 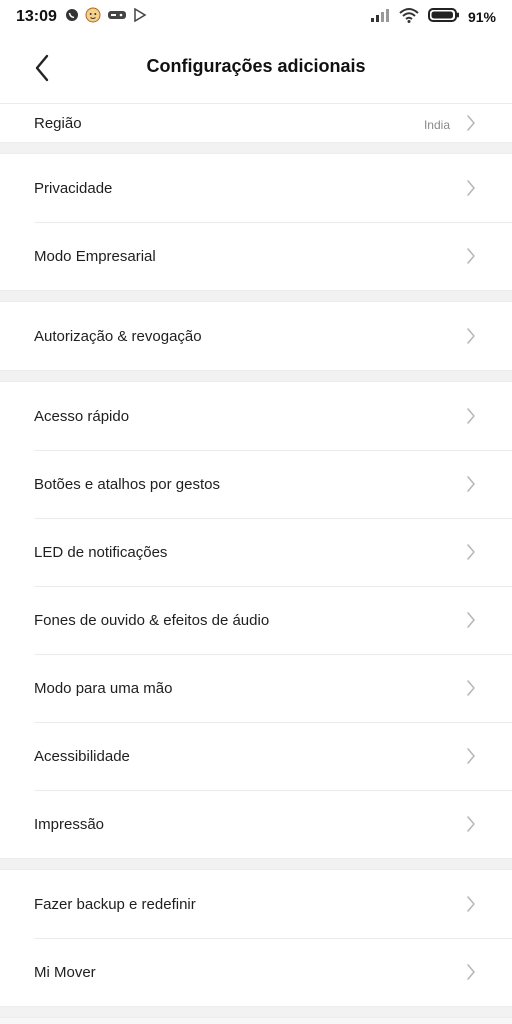 What do you see at coordinates (436, 125) in the screenshot?
I see `row-value: India` at bounding box center [436, 125].